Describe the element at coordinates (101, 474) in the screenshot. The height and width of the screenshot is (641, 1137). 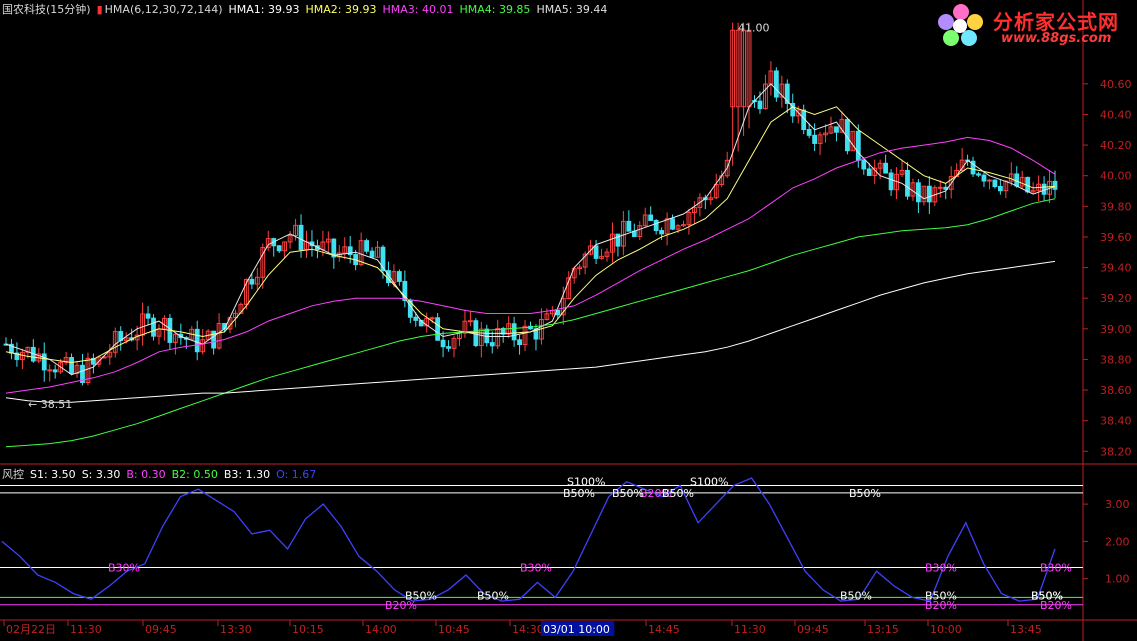
I see `s-value: S: 3.30` at that location.